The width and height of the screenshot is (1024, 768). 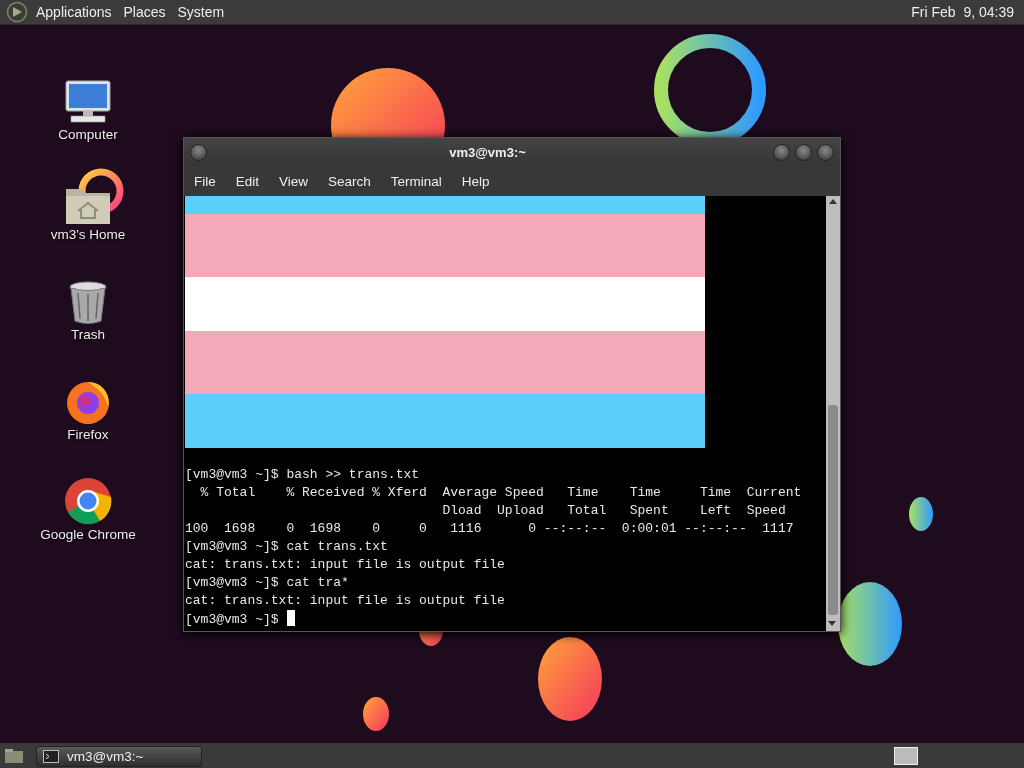 I want to click on terminal-line: [vm3@vm3 ~]$ cat tra*, so click(x=267, y=583).